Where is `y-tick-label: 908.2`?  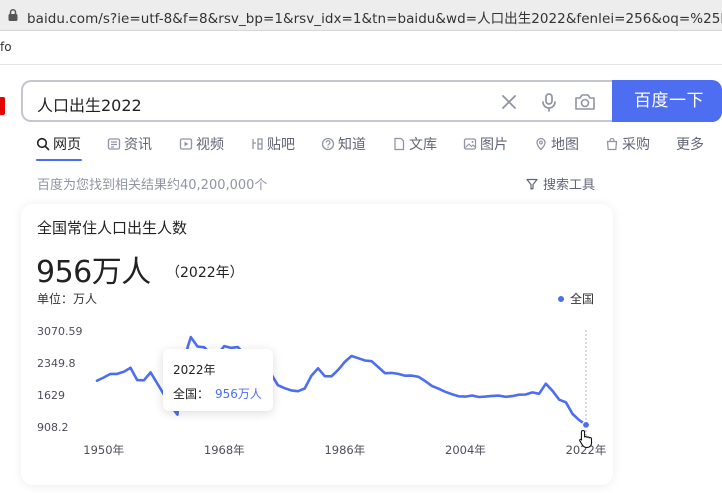
y-tick-label: 908.2 is located at coordinates (53, 427).